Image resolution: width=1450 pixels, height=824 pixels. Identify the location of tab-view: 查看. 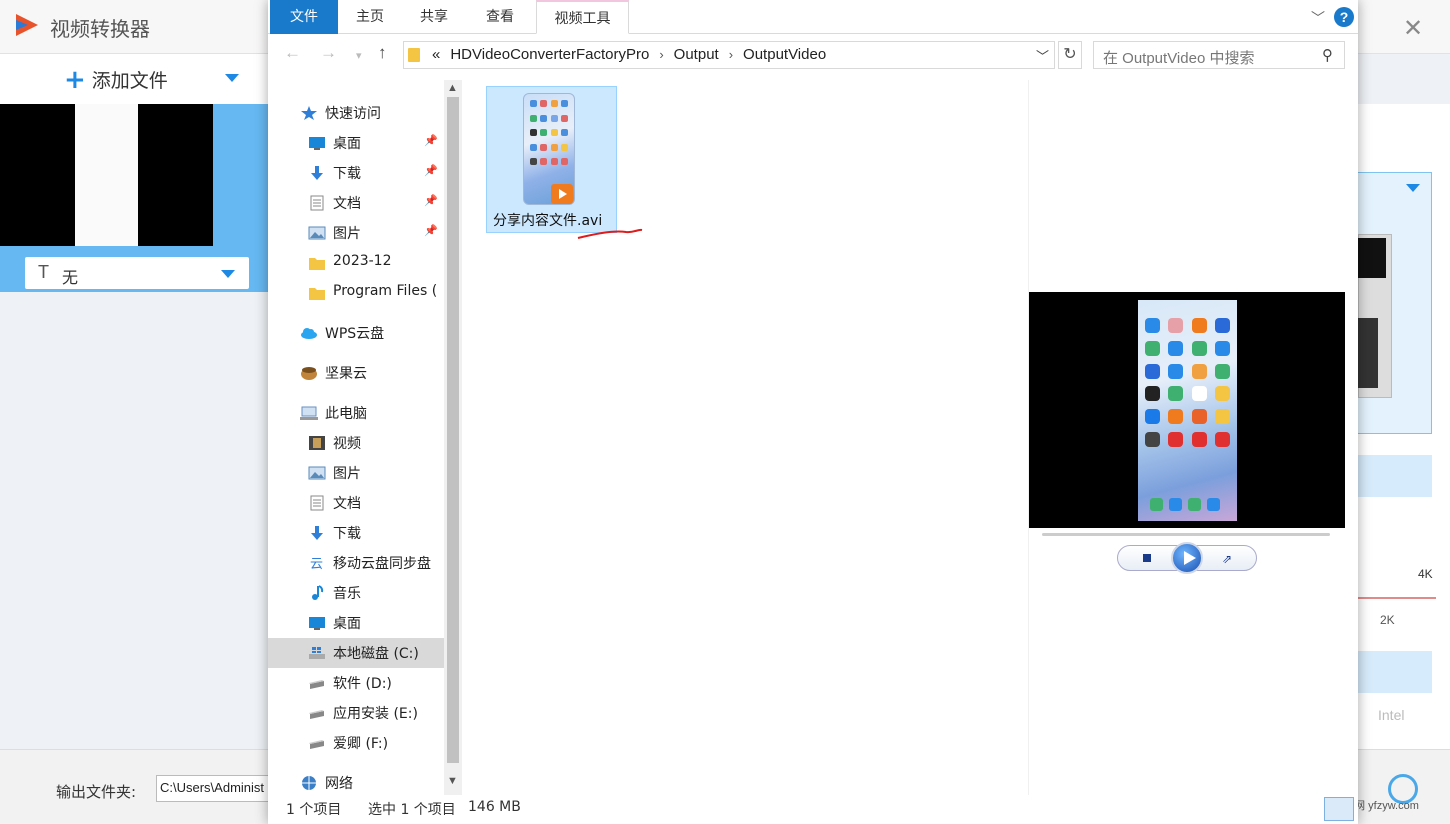
(500, 17).